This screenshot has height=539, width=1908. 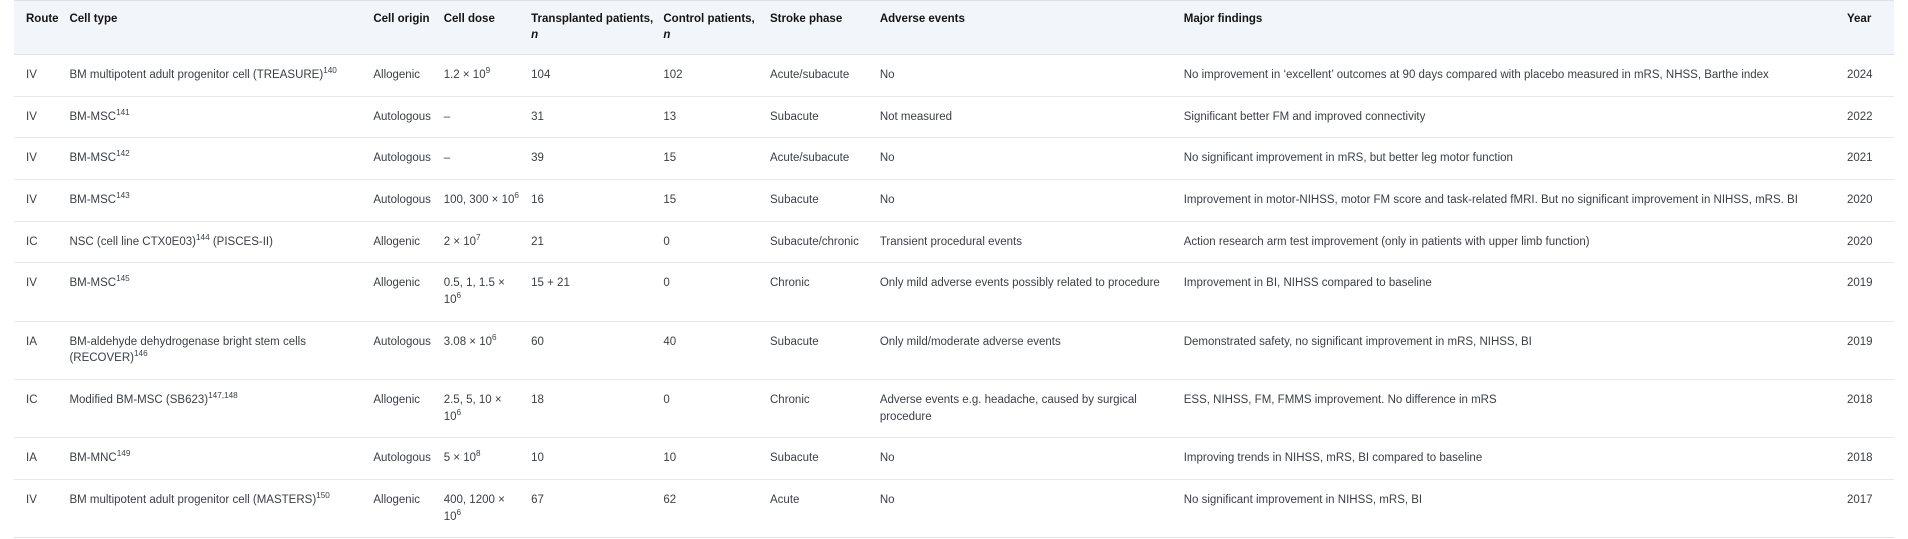 What do you see at coordinates (487, 509) in the screenshot?
I see `cell-dose: 400, 1200 × 106` at bounding box center [487, 509].